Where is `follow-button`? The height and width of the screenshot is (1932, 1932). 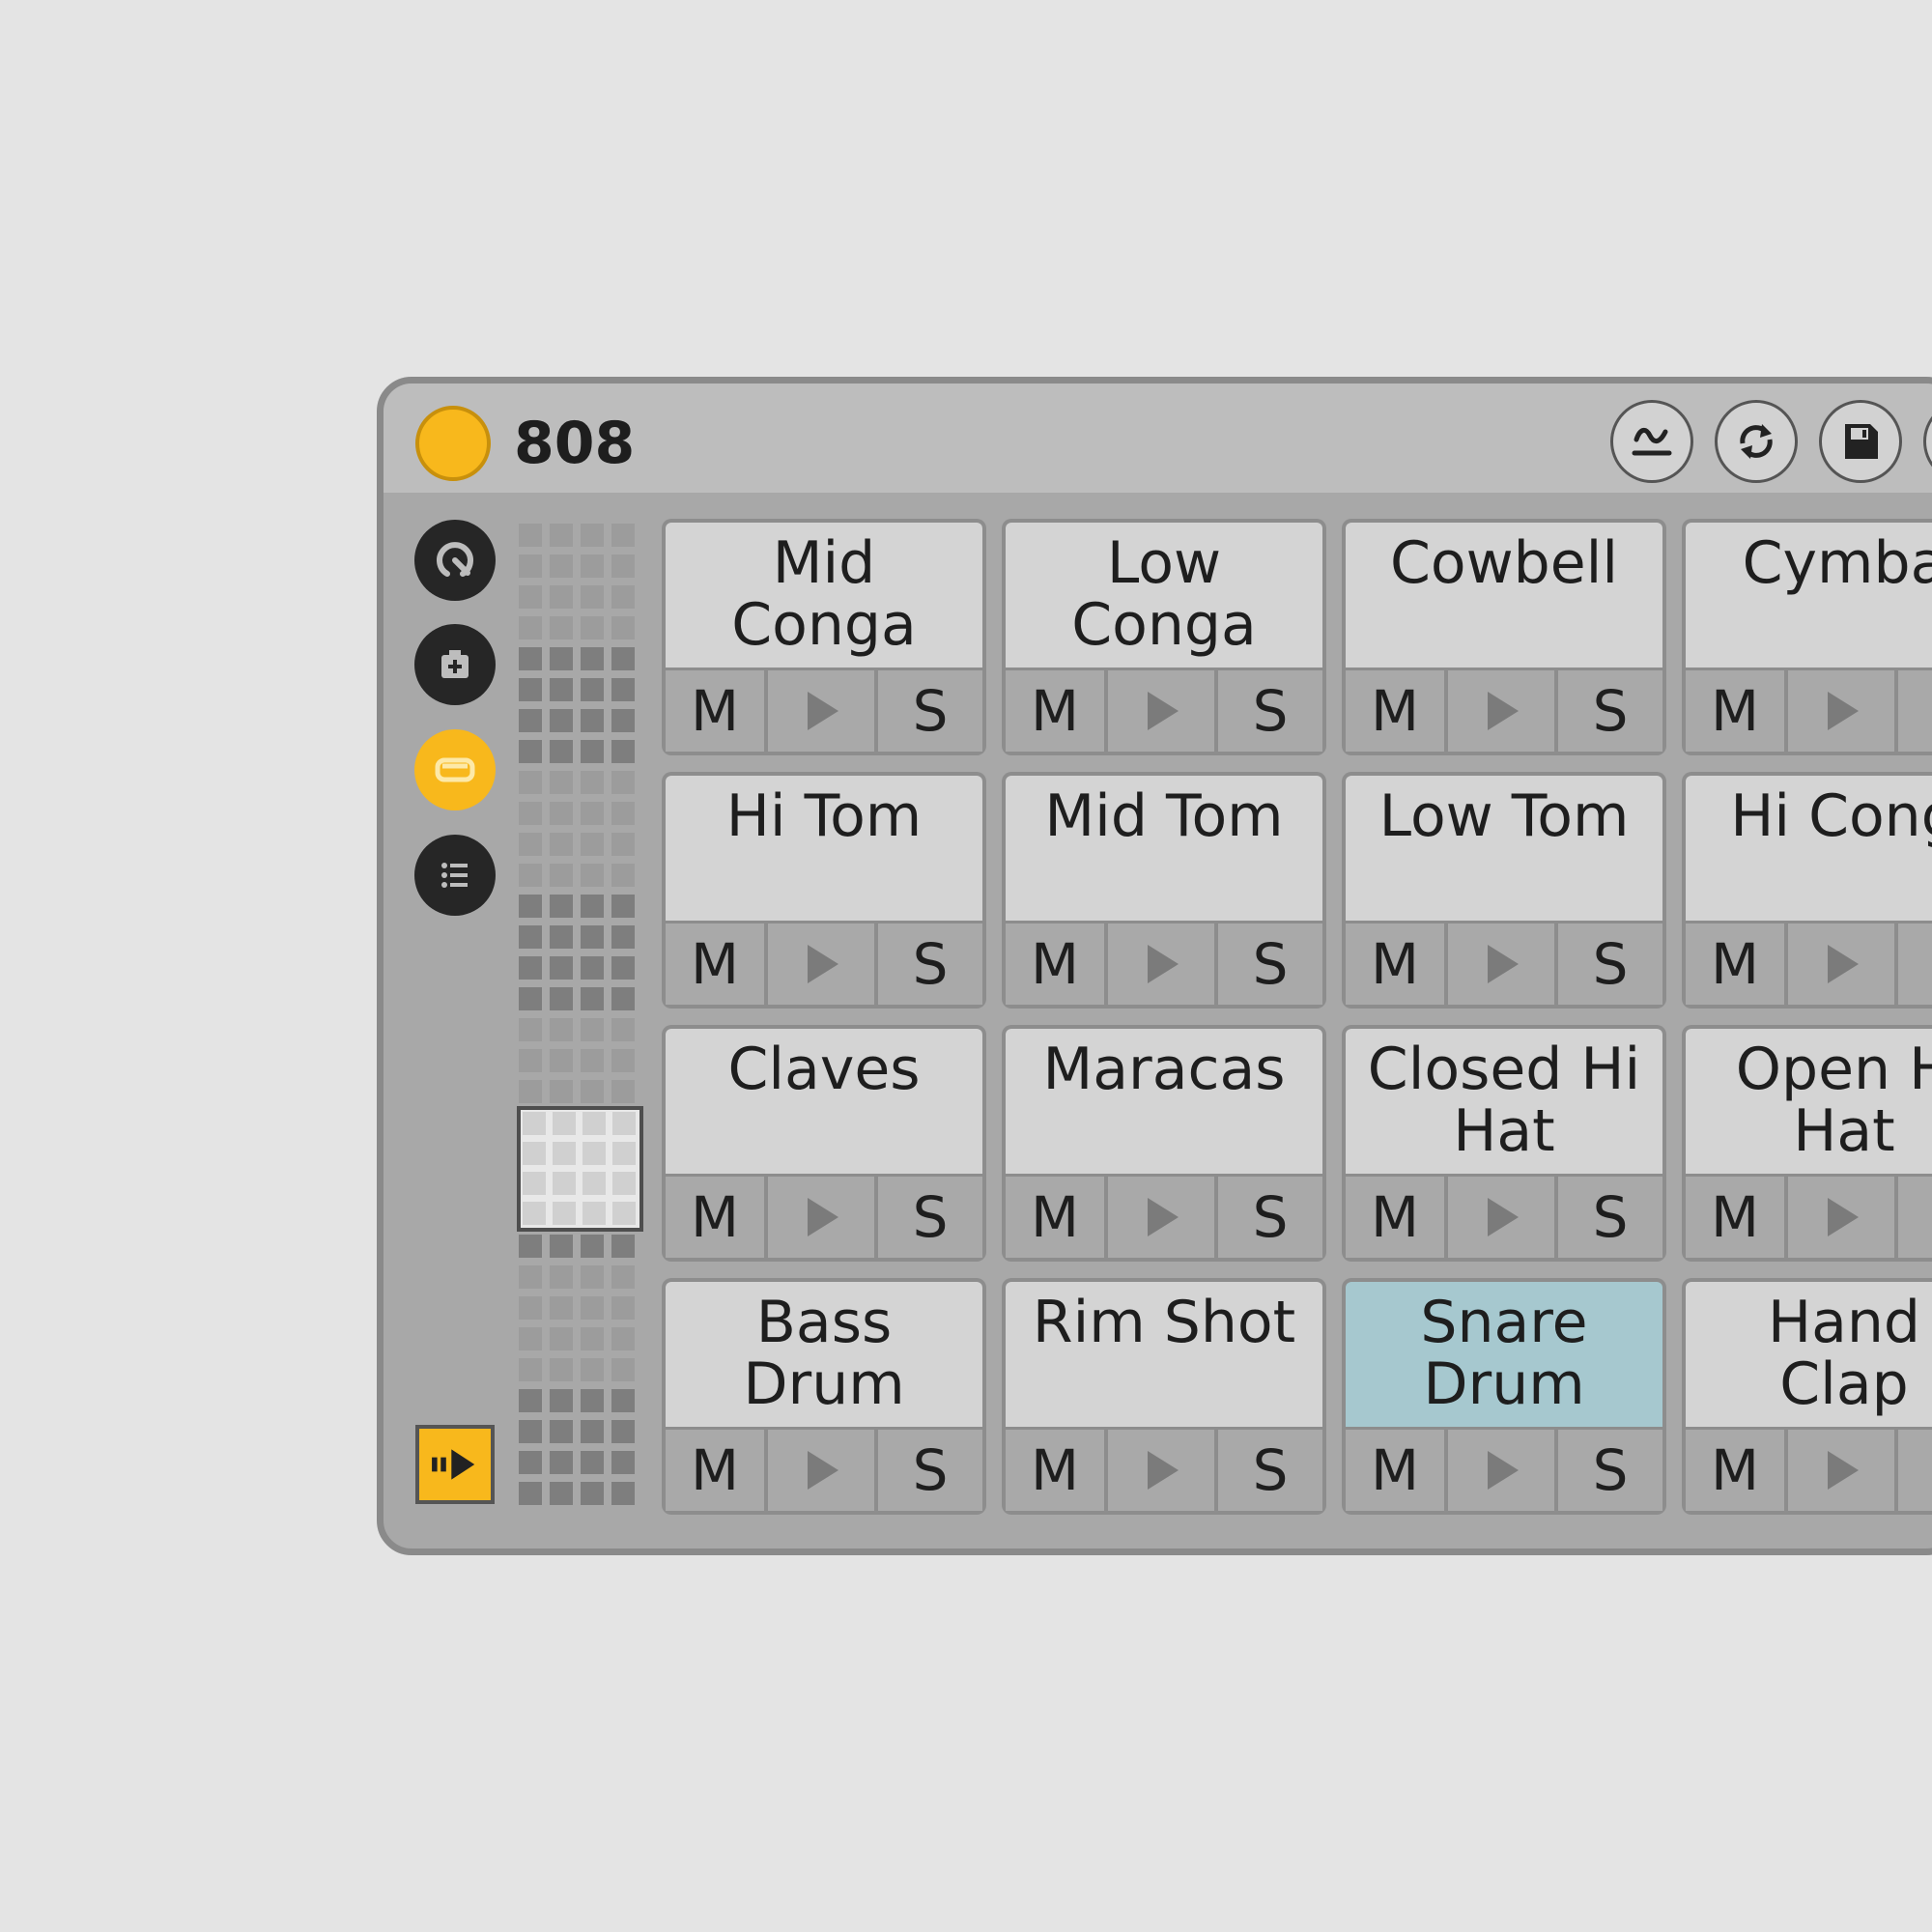
follow-button is located at coordinates (455, 1464).